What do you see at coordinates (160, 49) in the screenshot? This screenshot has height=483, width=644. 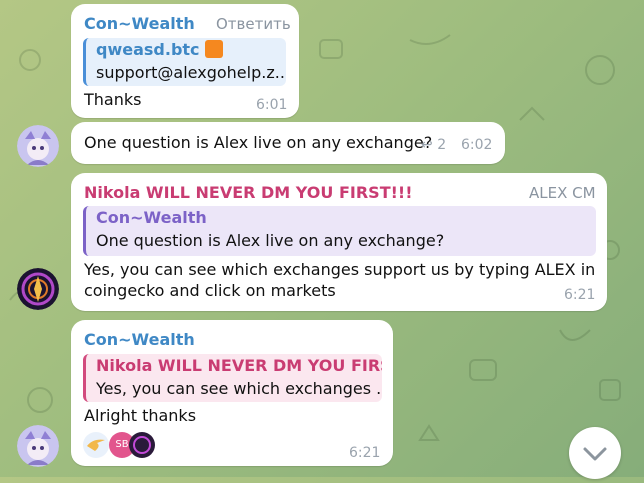 I see `quote-title: qweasd.btc` at bounding box center [160, 49].